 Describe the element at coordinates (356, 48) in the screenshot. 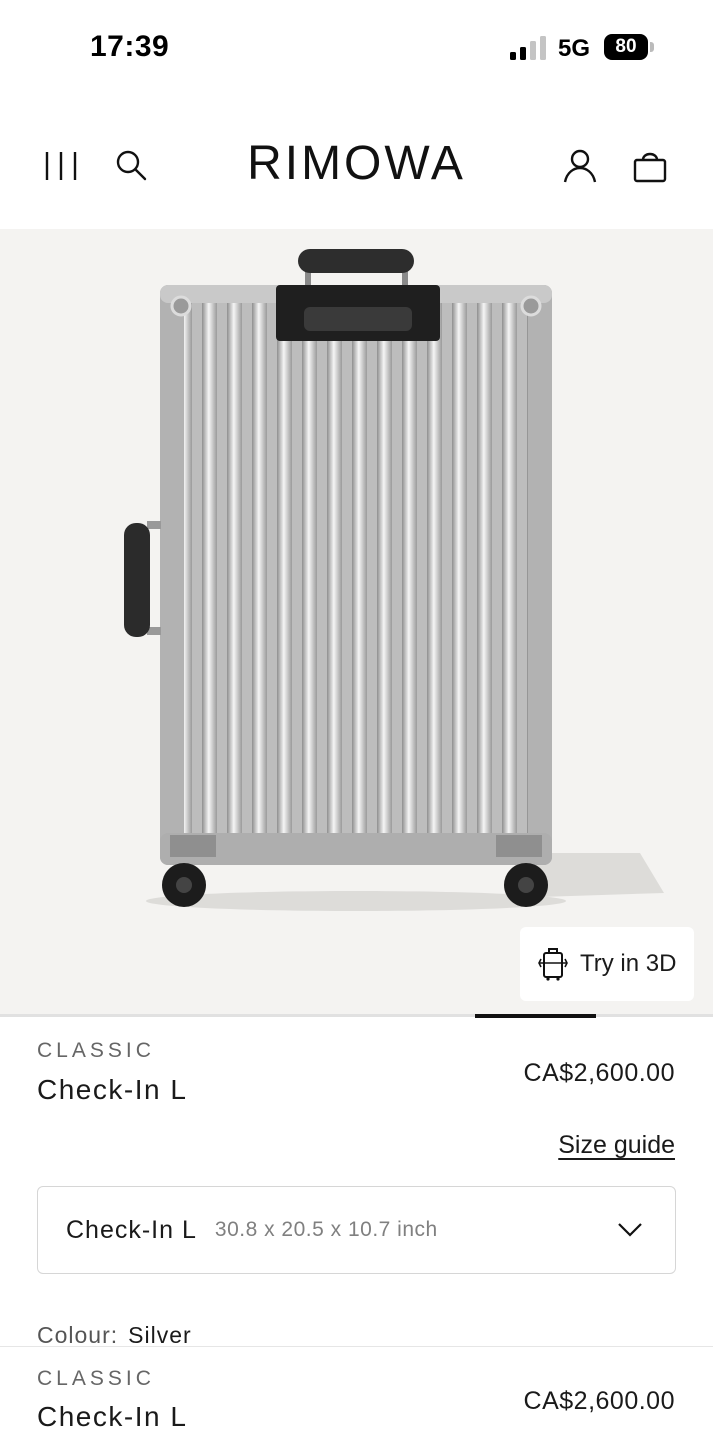

I see `status-bar: 17:39 5G 80` at that location.